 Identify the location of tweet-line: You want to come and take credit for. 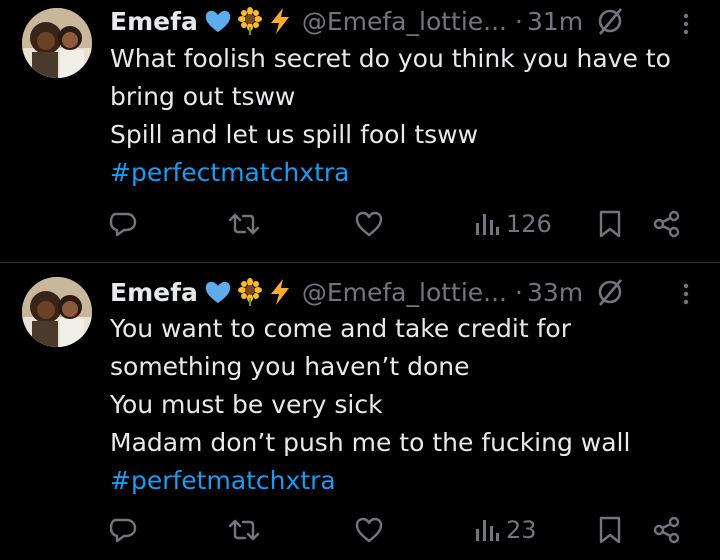
(340, 328).